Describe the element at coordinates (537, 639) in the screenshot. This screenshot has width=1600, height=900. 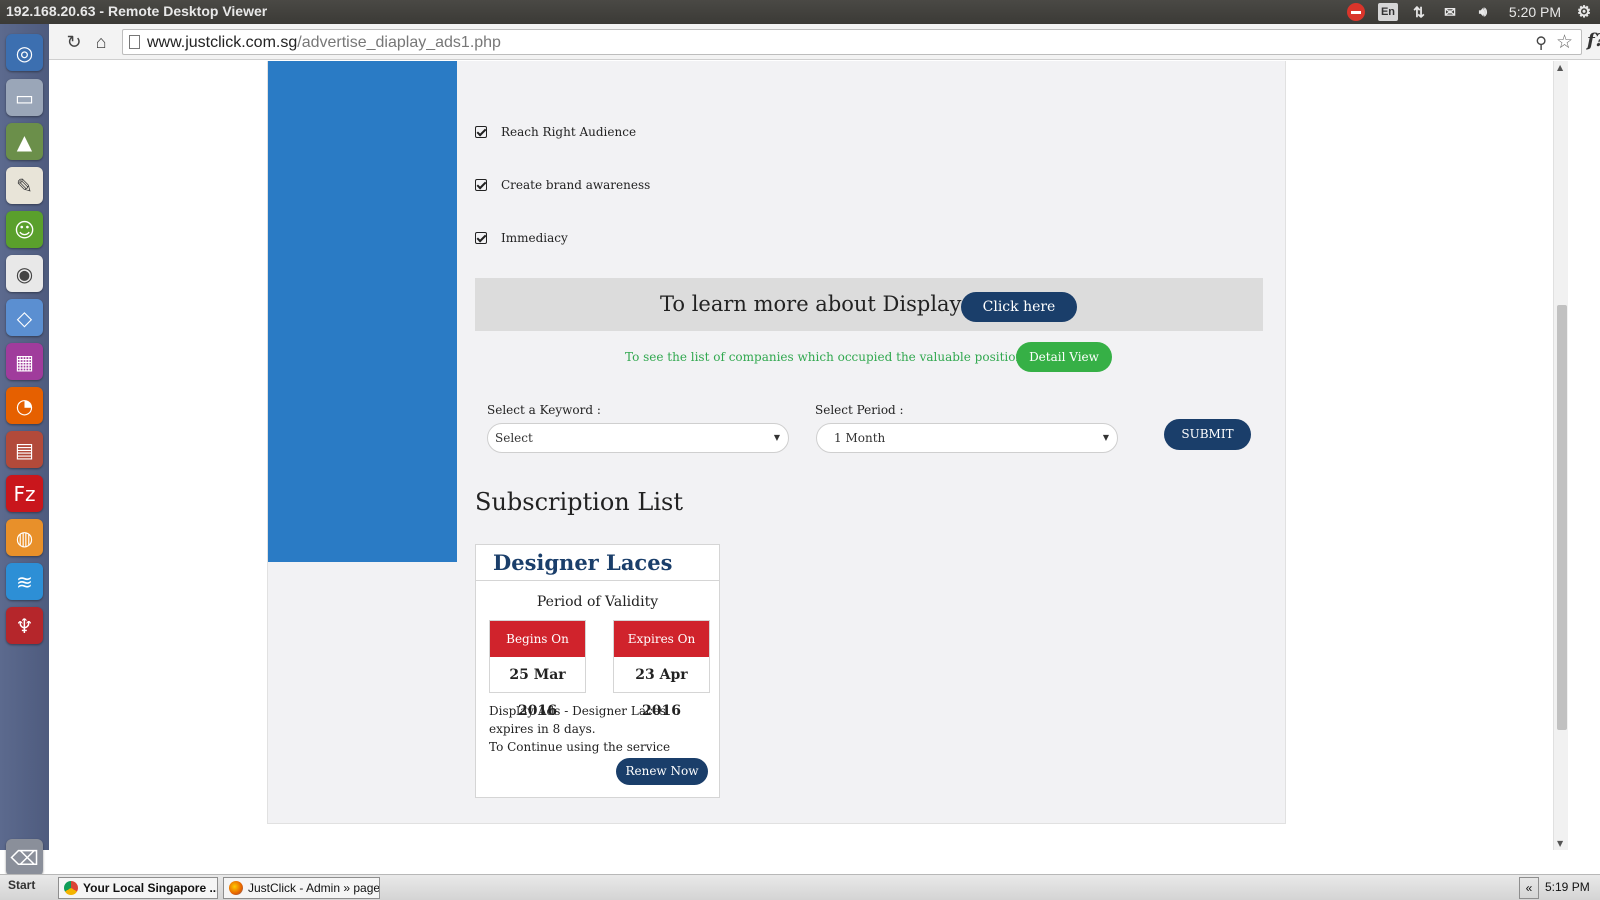
I see `begins-on-label: Begins On` at that location.